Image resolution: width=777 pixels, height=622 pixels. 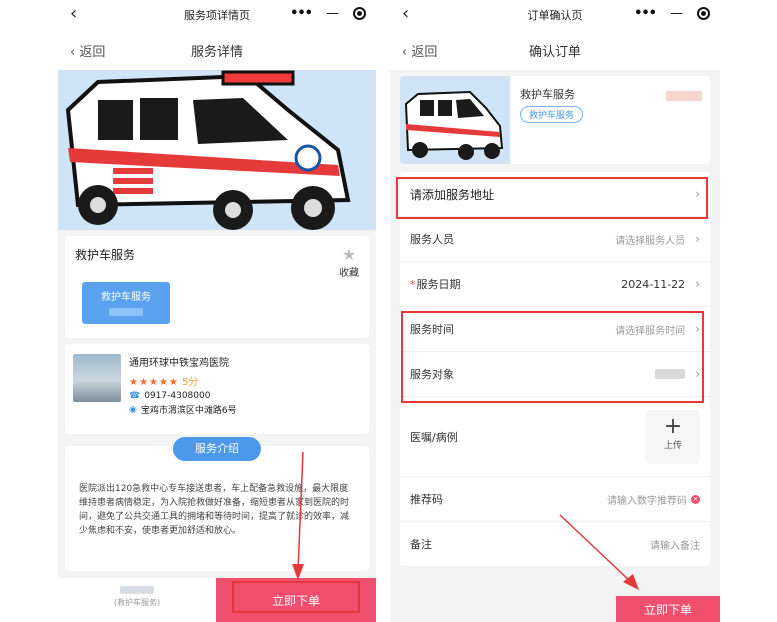 I want to click on location-pin-icon: ◉, so click(x=133, y=409).